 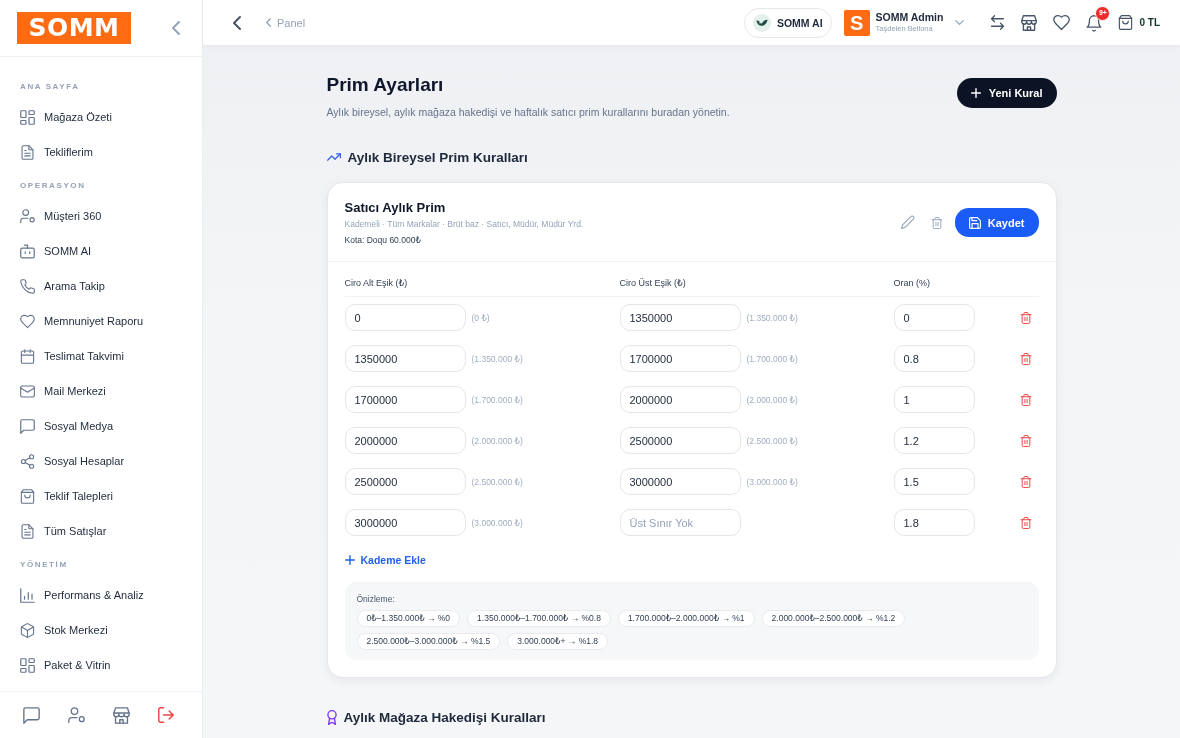 What do you see at coordinates (960, 22) in the screenshot?
I see `chevron-down-icon` at bounding box center [960, 22].